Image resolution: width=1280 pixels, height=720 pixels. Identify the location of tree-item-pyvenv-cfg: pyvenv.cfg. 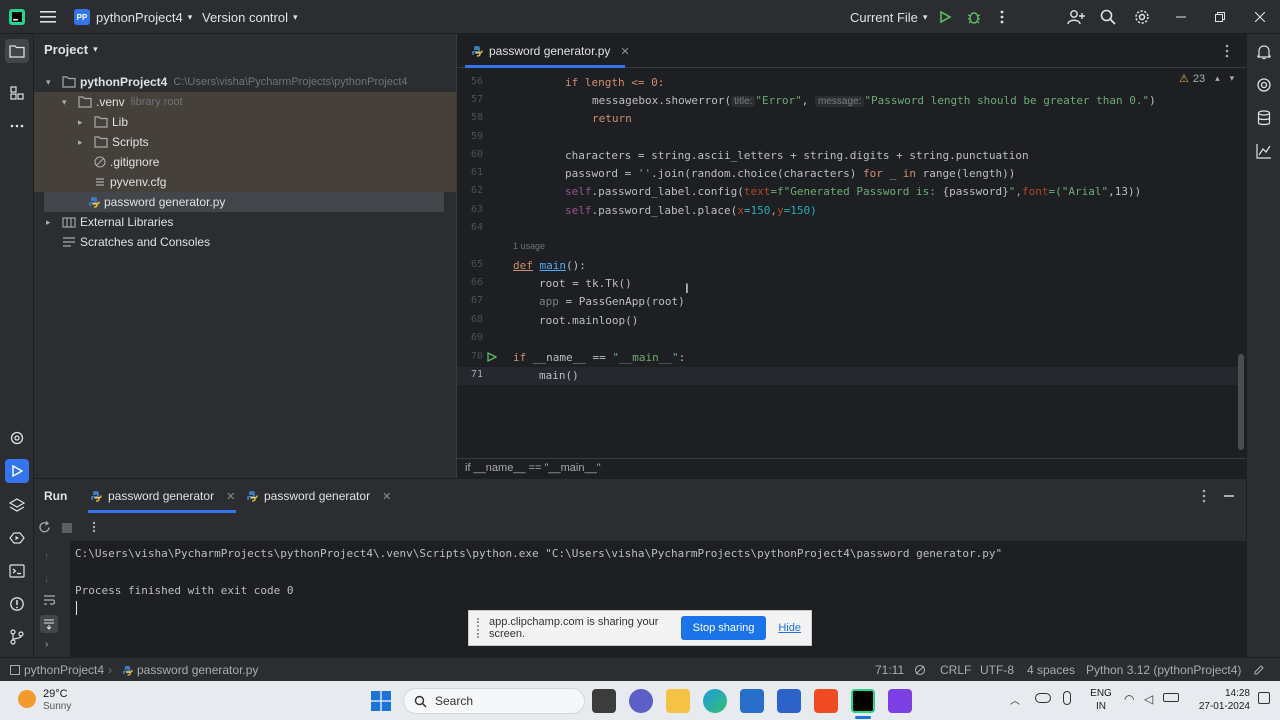
(245, 182).